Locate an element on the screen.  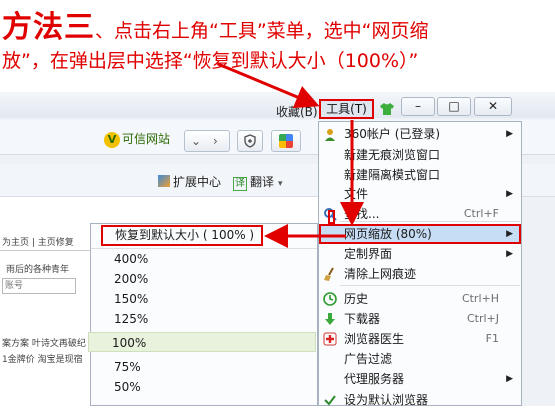
arrow-to-tools is located at coordinates (268, 85).